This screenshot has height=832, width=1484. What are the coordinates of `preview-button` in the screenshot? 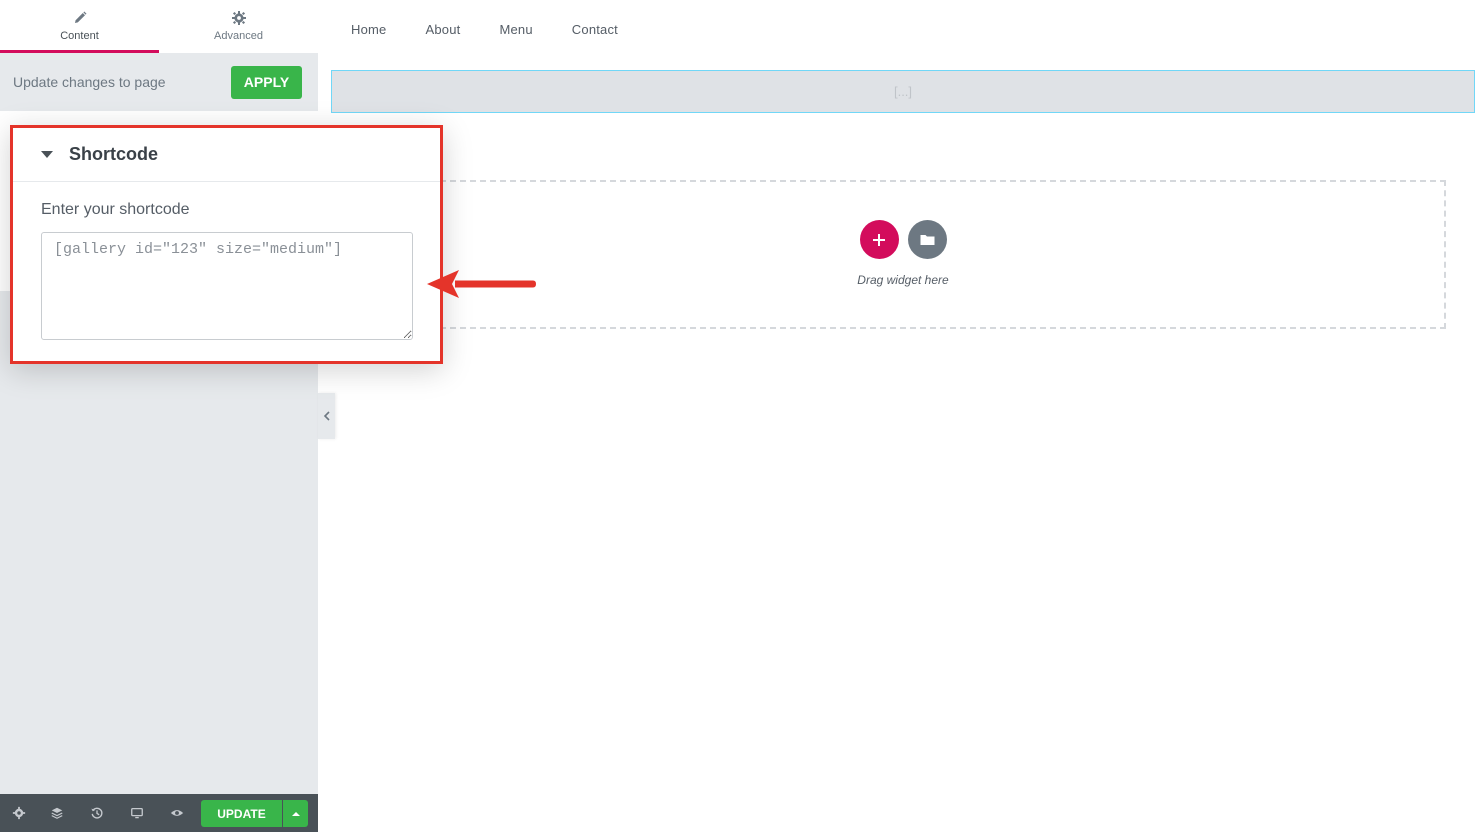 It's located at (177, 813).